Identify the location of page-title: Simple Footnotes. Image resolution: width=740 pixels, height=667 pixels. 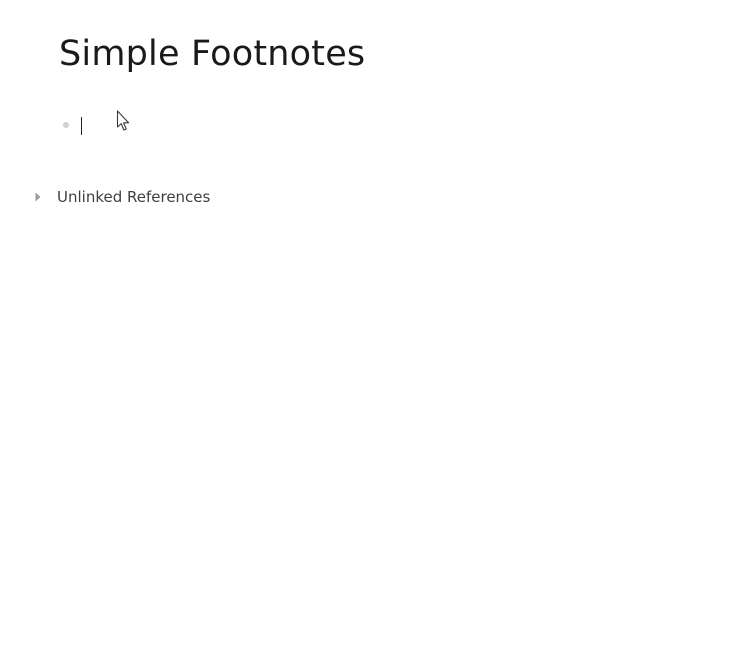
(212, 54).